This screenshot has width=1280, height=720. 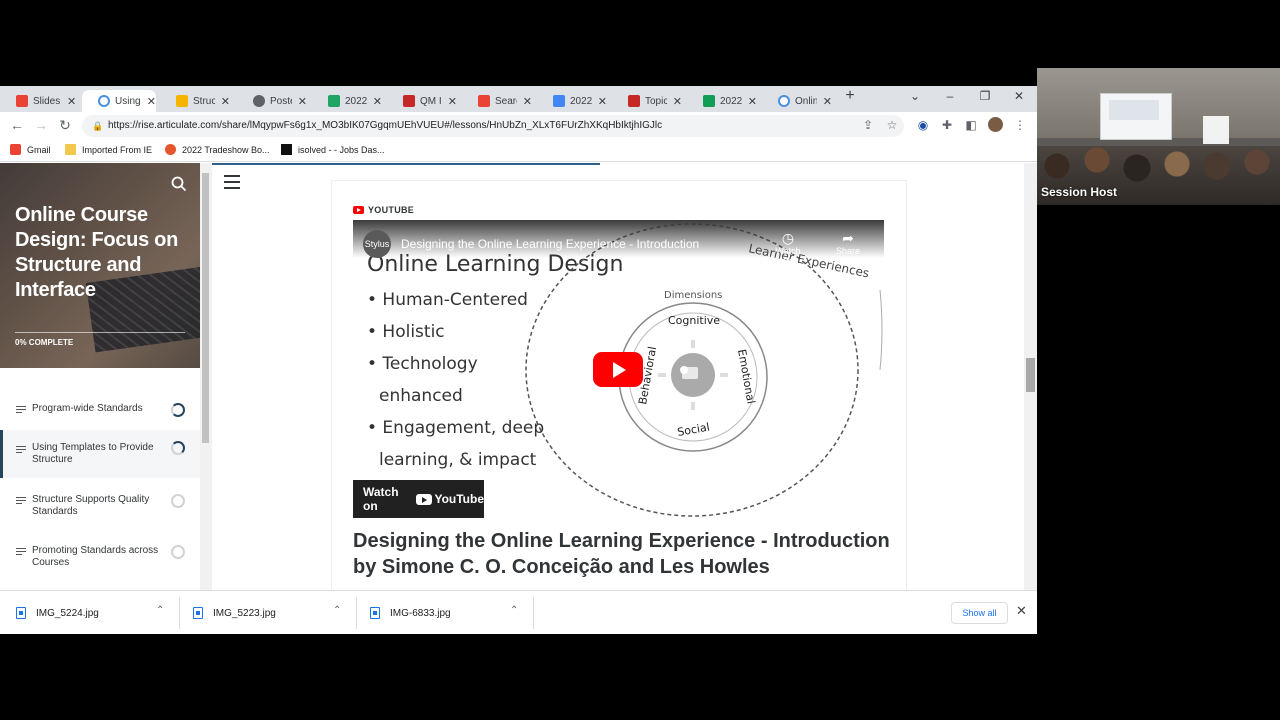 What do you see at coordinates (406, 332) in the screenshot?
I see `slide-bullet: • Holistic` at bounding box center [406, 332].